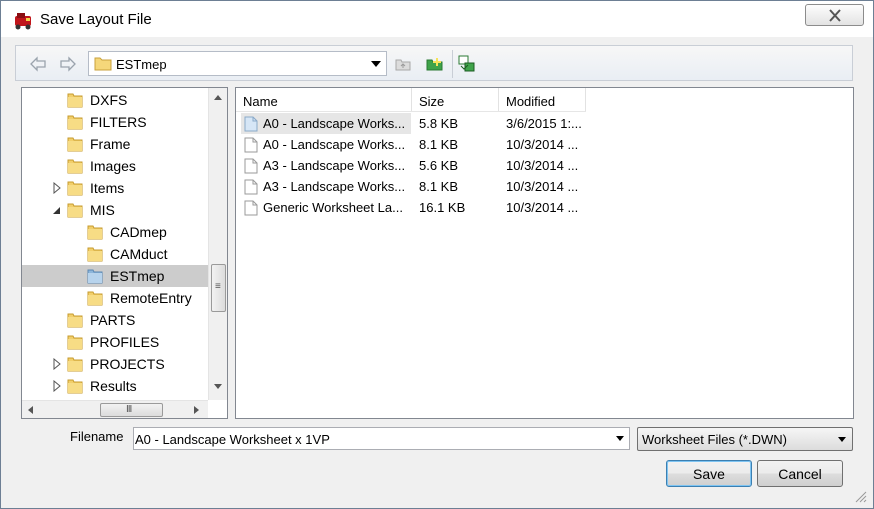 The image size is (874, 509). Describe the element at coordinates (439, 165) in the screenshot. I see `file-size-cell: 5.6 KB` at that location.